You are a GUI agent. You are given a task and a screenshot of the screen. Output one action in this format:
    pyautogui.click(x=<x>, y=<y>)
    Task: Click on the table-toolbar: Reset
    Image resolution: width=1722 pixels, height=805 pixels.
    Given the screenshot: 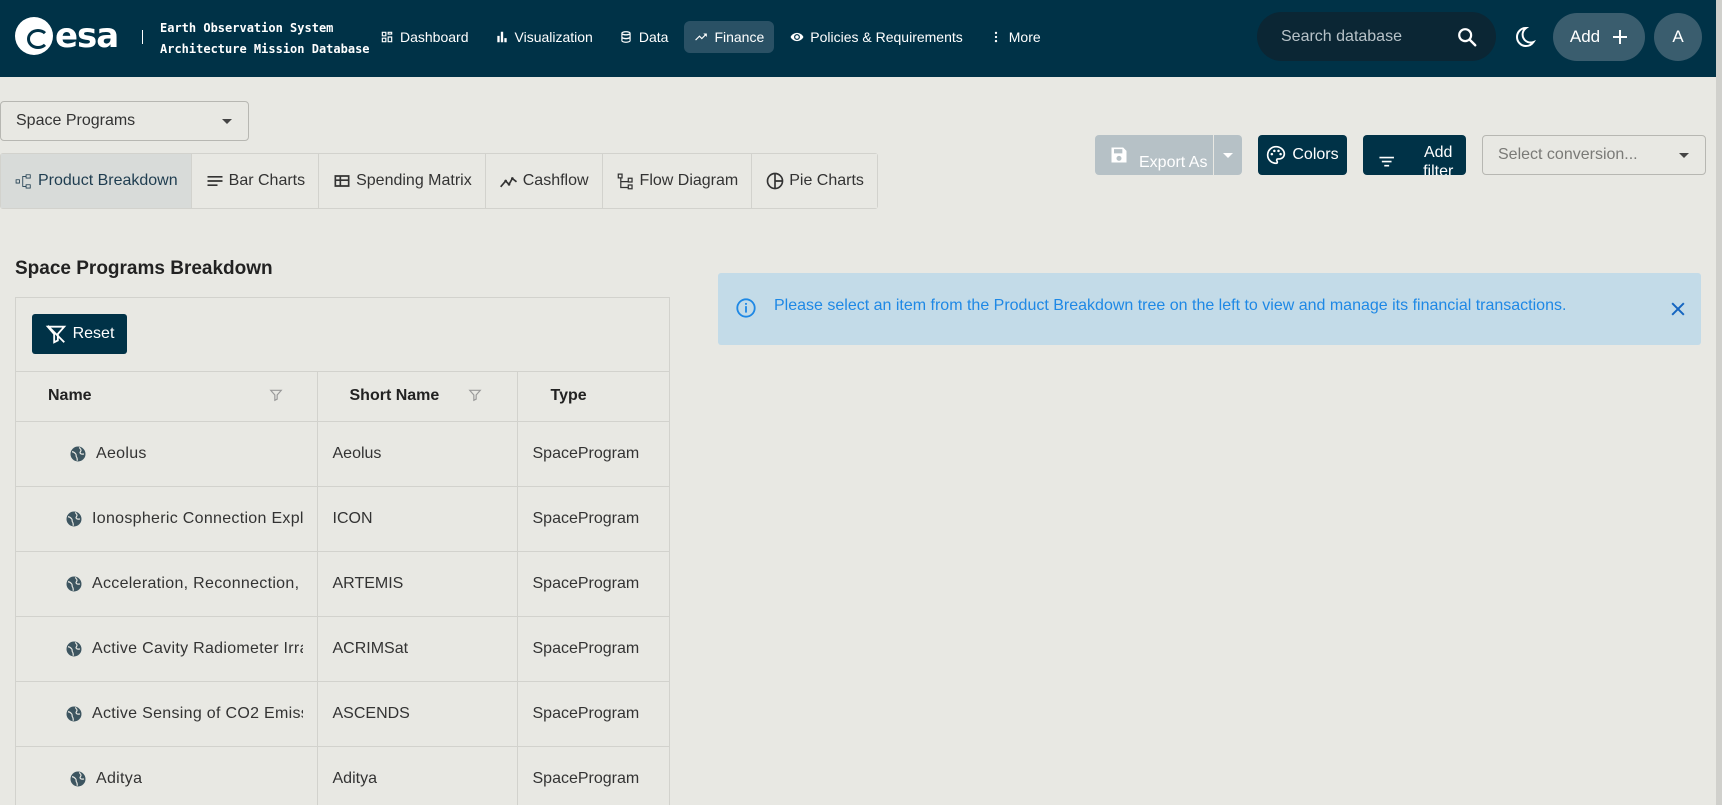 What is the action you would take?
    pyautogui.click(x=342, y=335)
    